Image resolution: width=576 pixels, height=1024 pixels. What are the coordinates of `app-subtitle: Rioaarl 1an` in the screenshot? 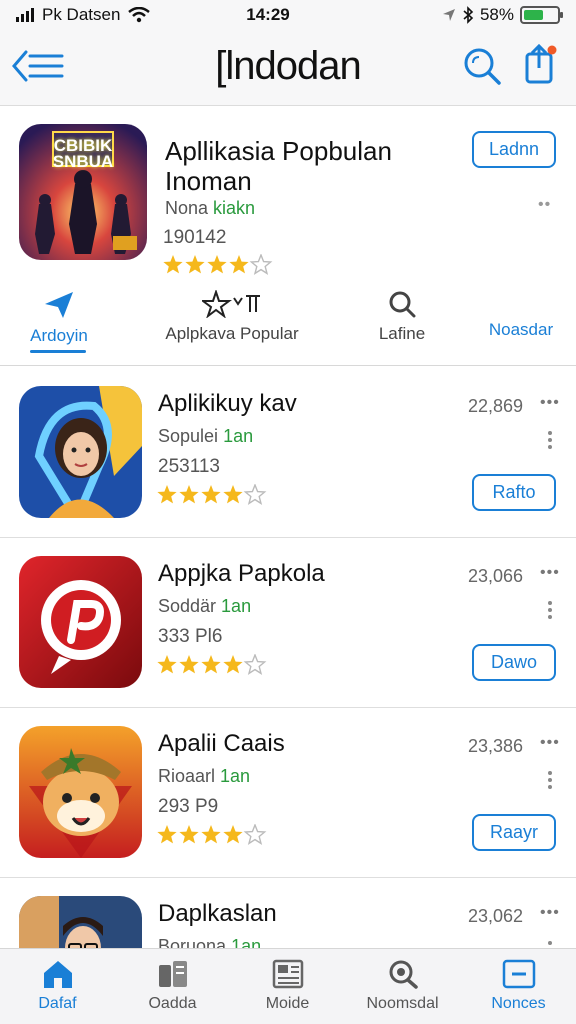 It's located at (204, 776).